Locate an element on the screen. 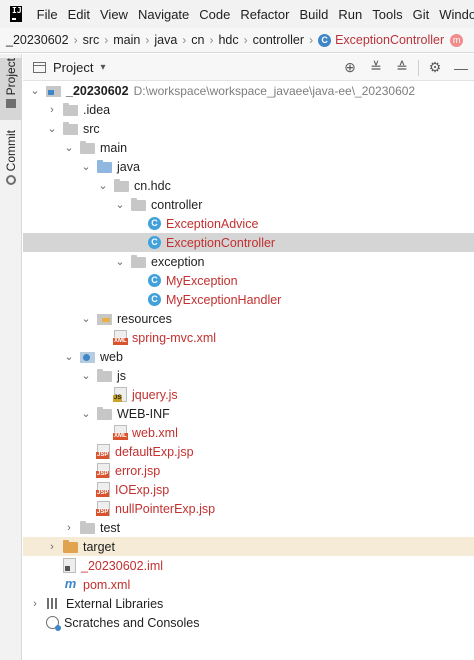 The image size is (474, 660). tree-row-cnhdc: ⌄ cn.hdc is located at coordinates (248, 185).